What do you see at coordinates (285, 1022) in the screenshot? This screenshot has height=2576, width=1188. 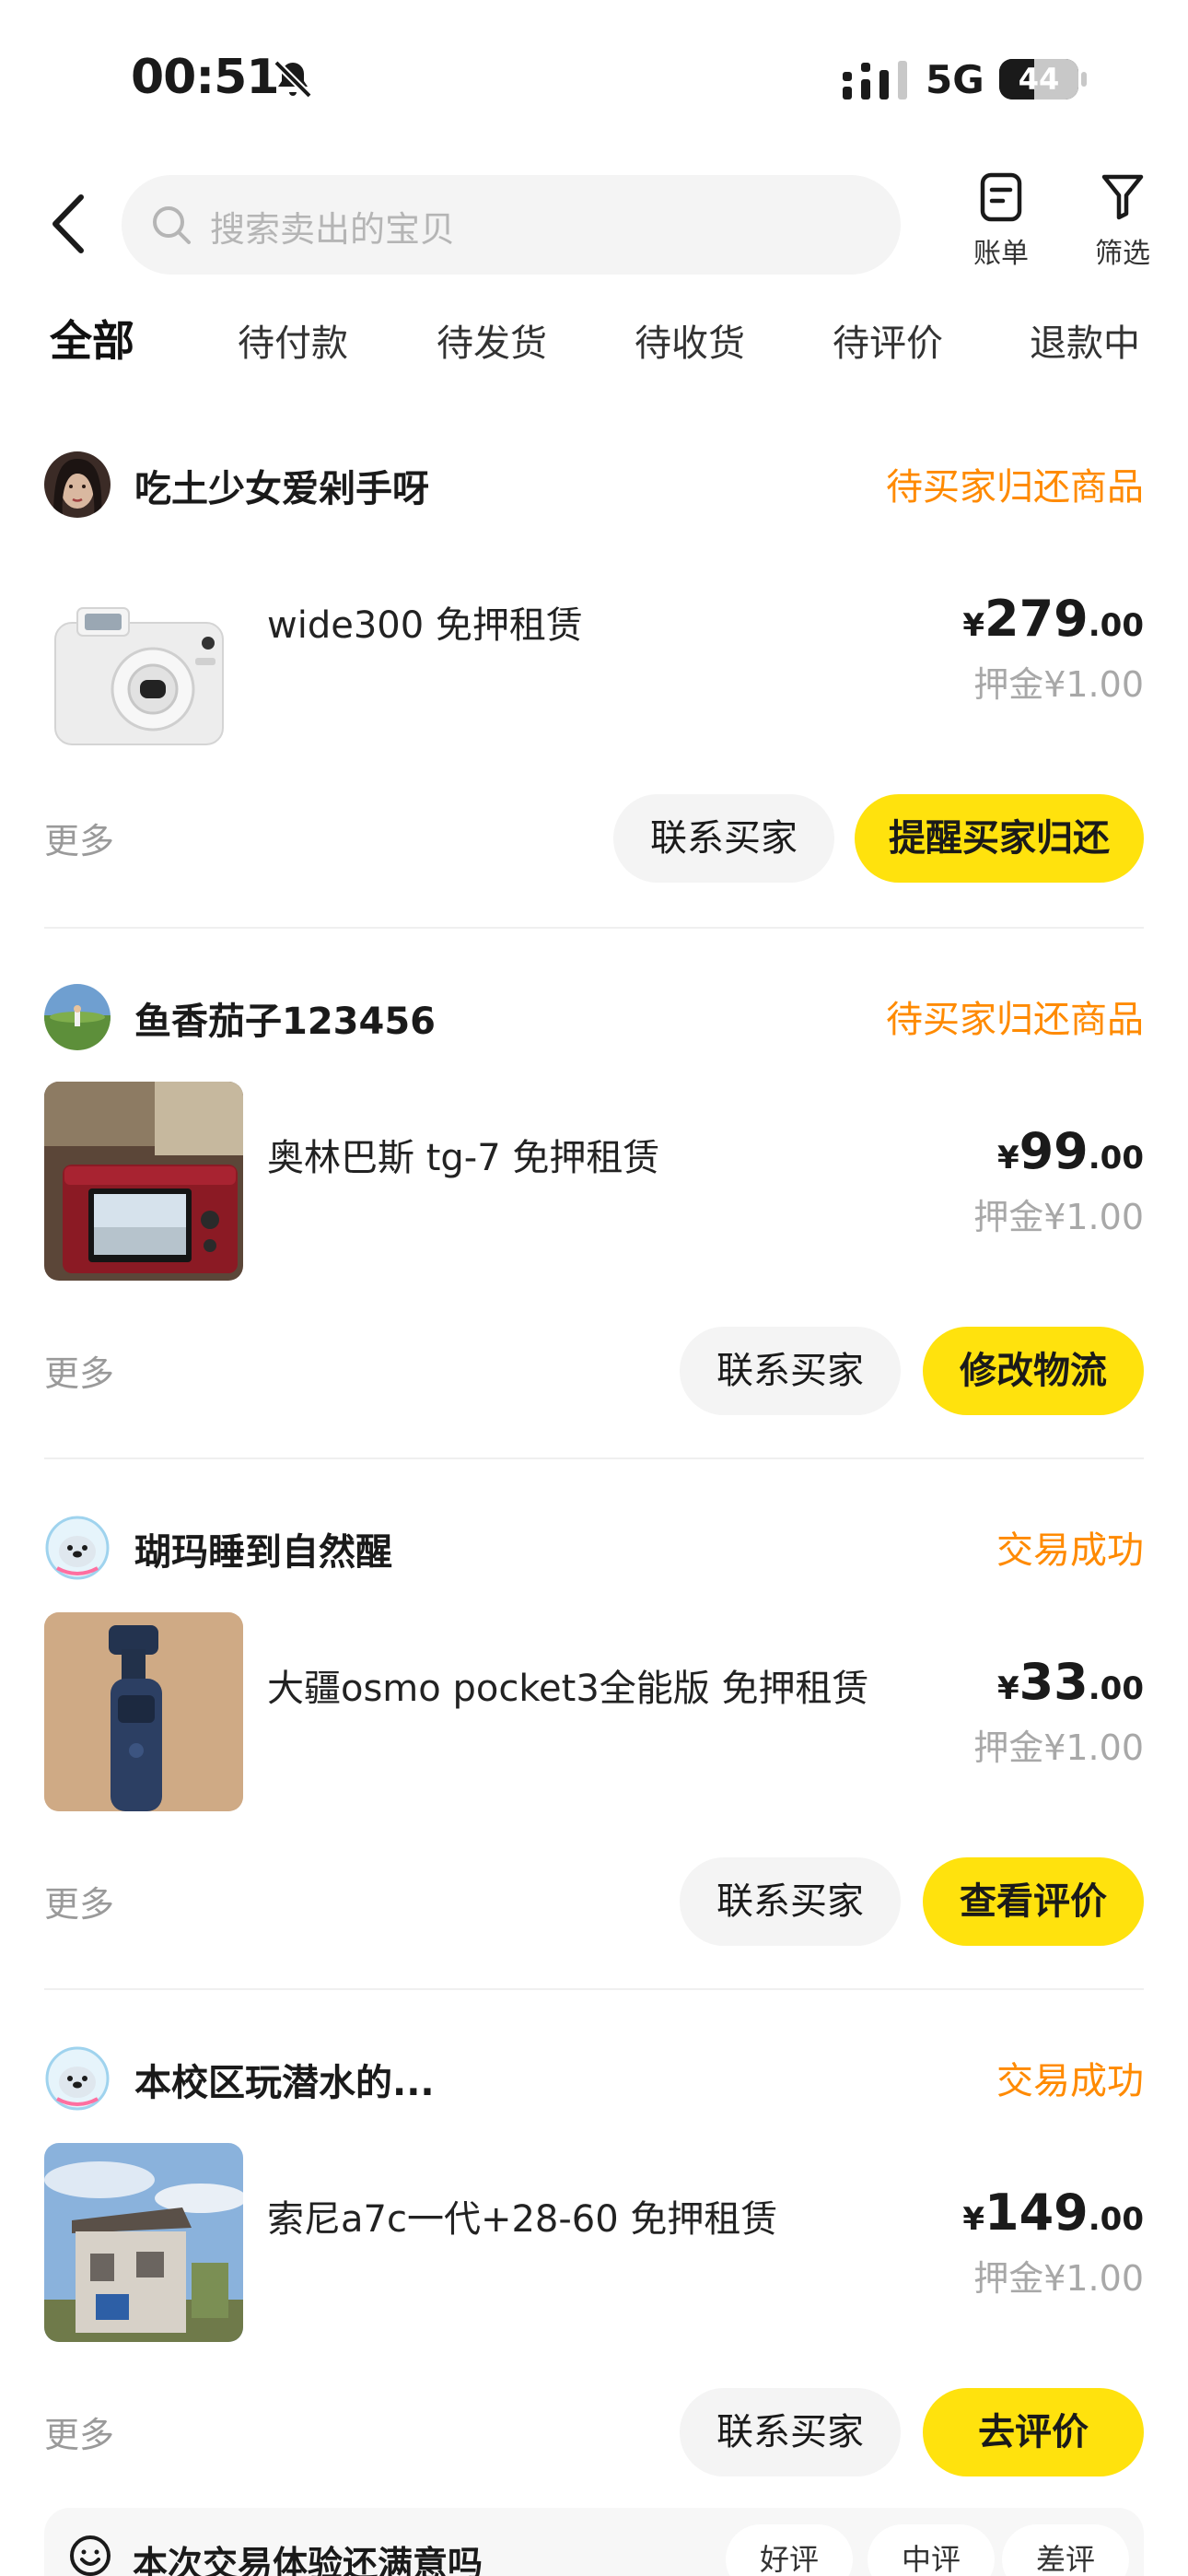 I see `buyer-name: 鱼香茄子123456` at bounding box center [285, 1022].